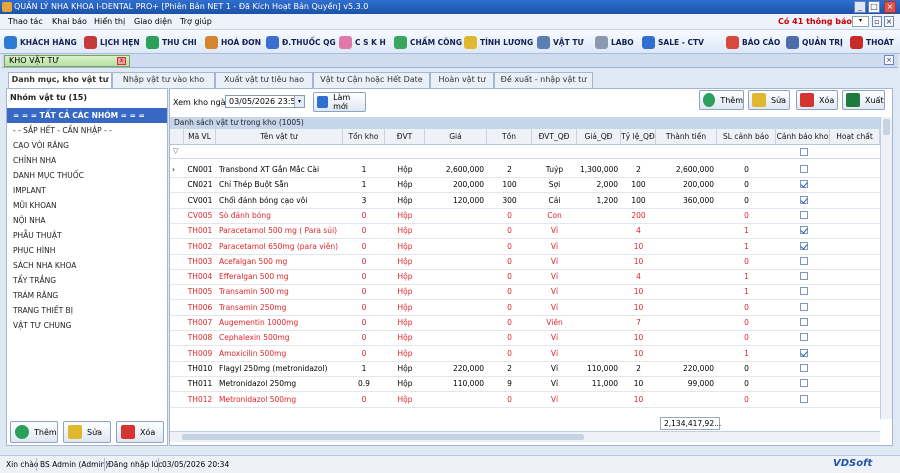  Describe the element at coordinates (554, 184) in the screenshot. I see `cell-unit_qd: Sợi` at that location.